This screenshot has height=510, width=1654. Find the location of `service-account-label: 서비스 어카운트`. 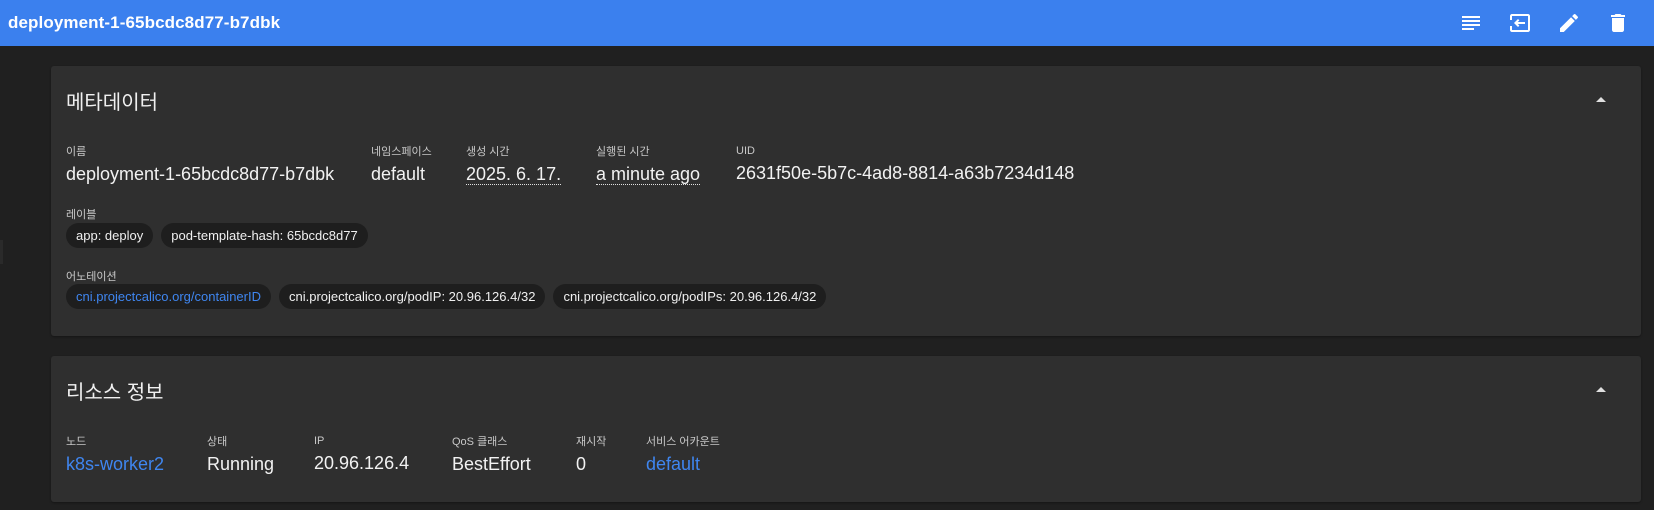

service-account-label: 서비스 어카운트 is located at coordinates (683, 442).